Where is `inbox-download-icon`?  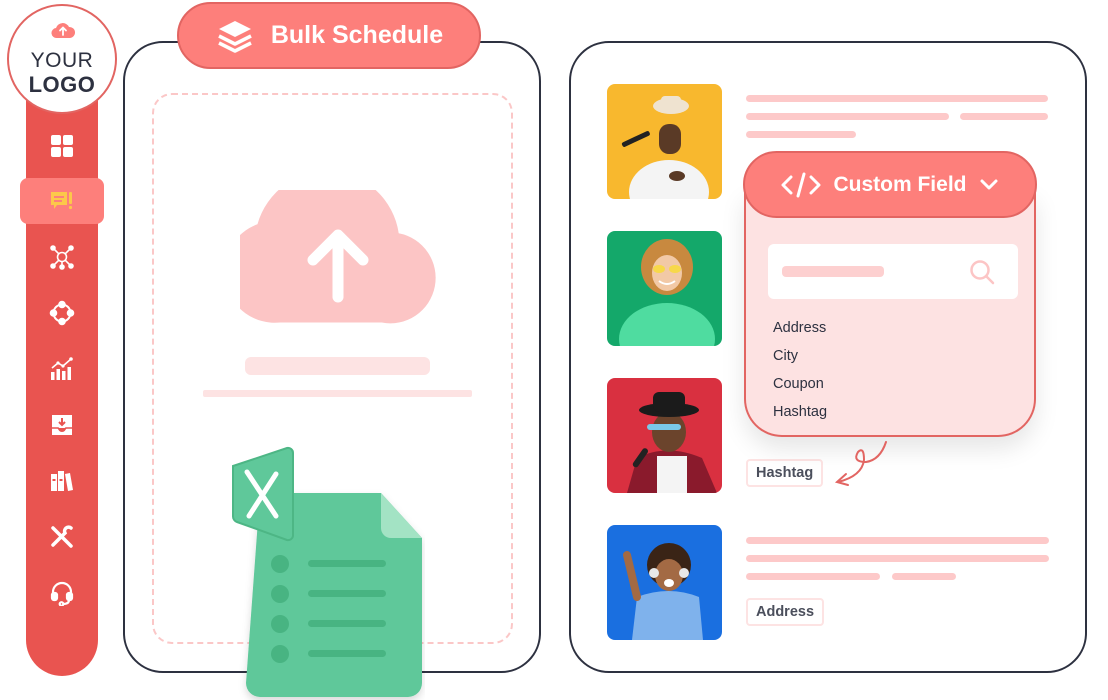 inbox-download-icon is located at coordinates (62, 425).